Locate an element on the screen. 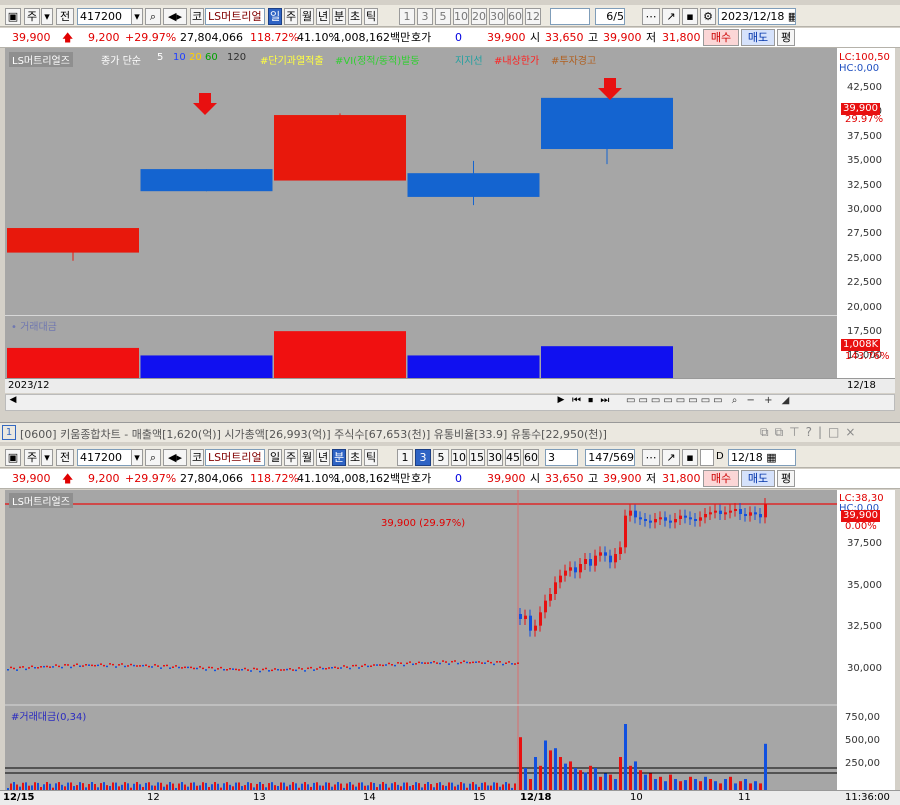  interval-button-4: 20 is located at coordinates (479, 16).